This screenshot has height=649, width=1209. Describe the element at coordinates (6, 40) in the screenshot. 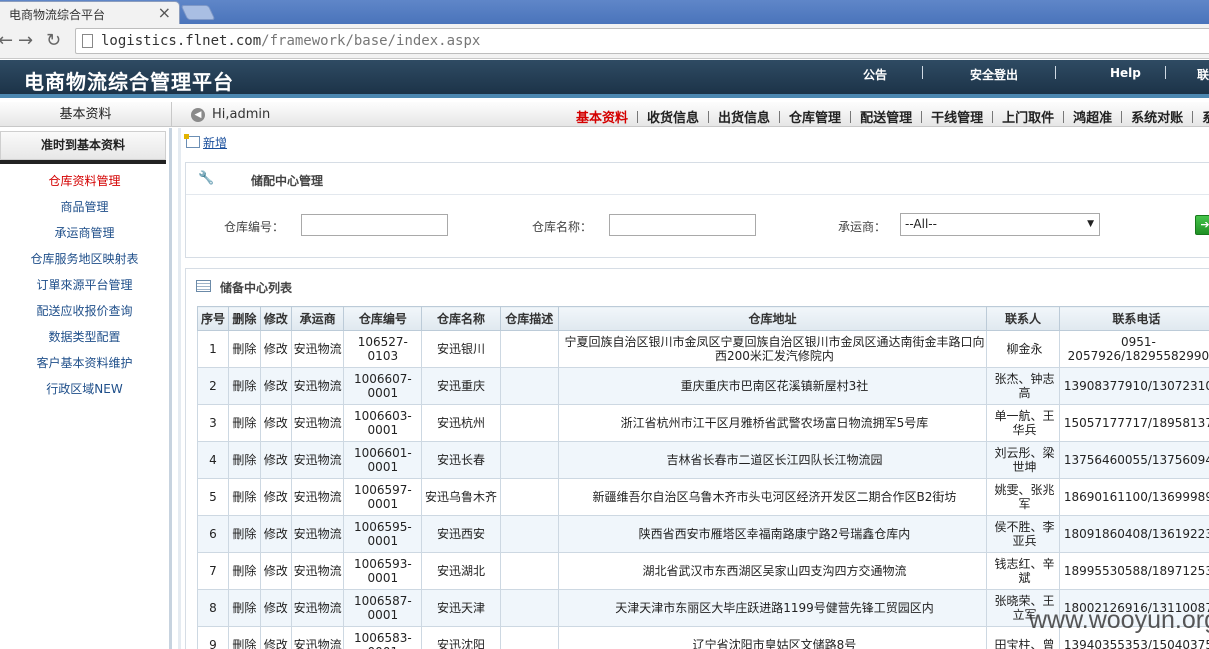

I see `back-arrow-icon: ←` at that location.